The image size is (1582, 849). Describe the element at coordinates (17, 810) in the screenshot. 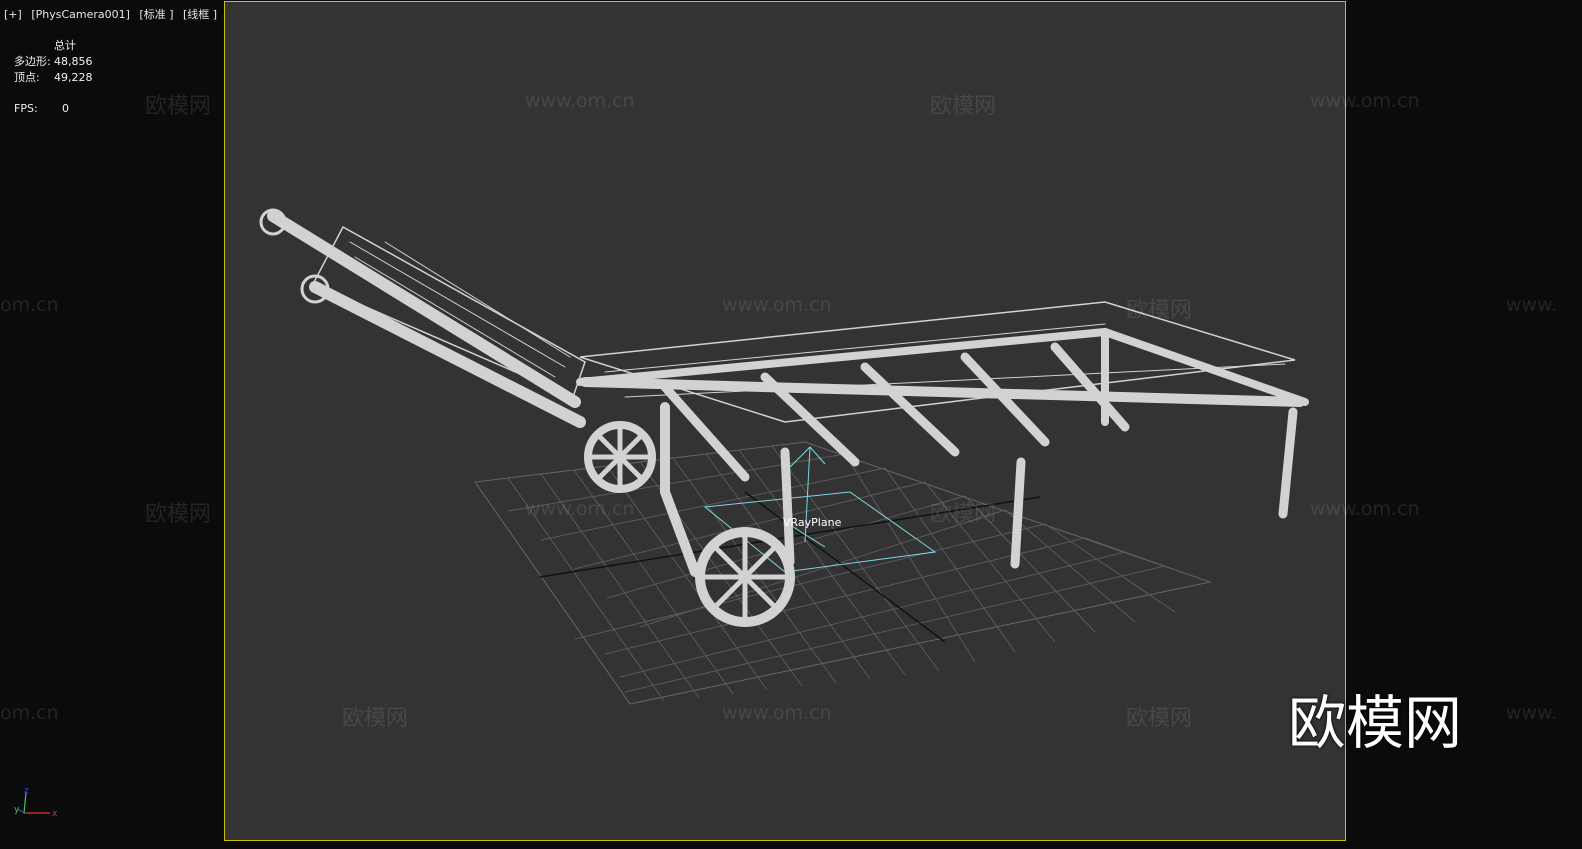

I see `axis-y-label: y` at that location.